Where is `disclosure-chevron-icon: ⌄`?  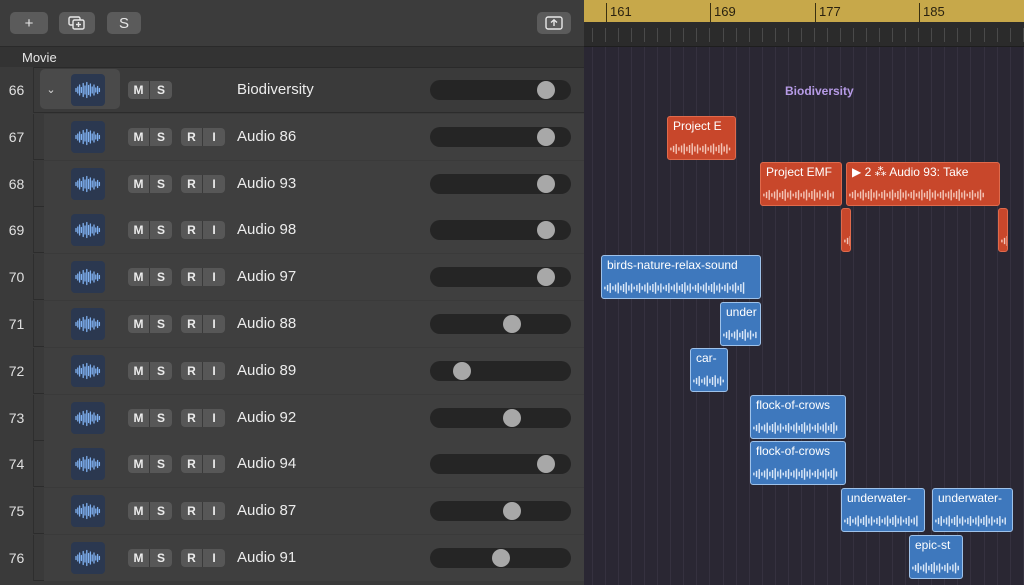
disclosure-chevron-icon: ⌄ is located at coordinates (51, 89).